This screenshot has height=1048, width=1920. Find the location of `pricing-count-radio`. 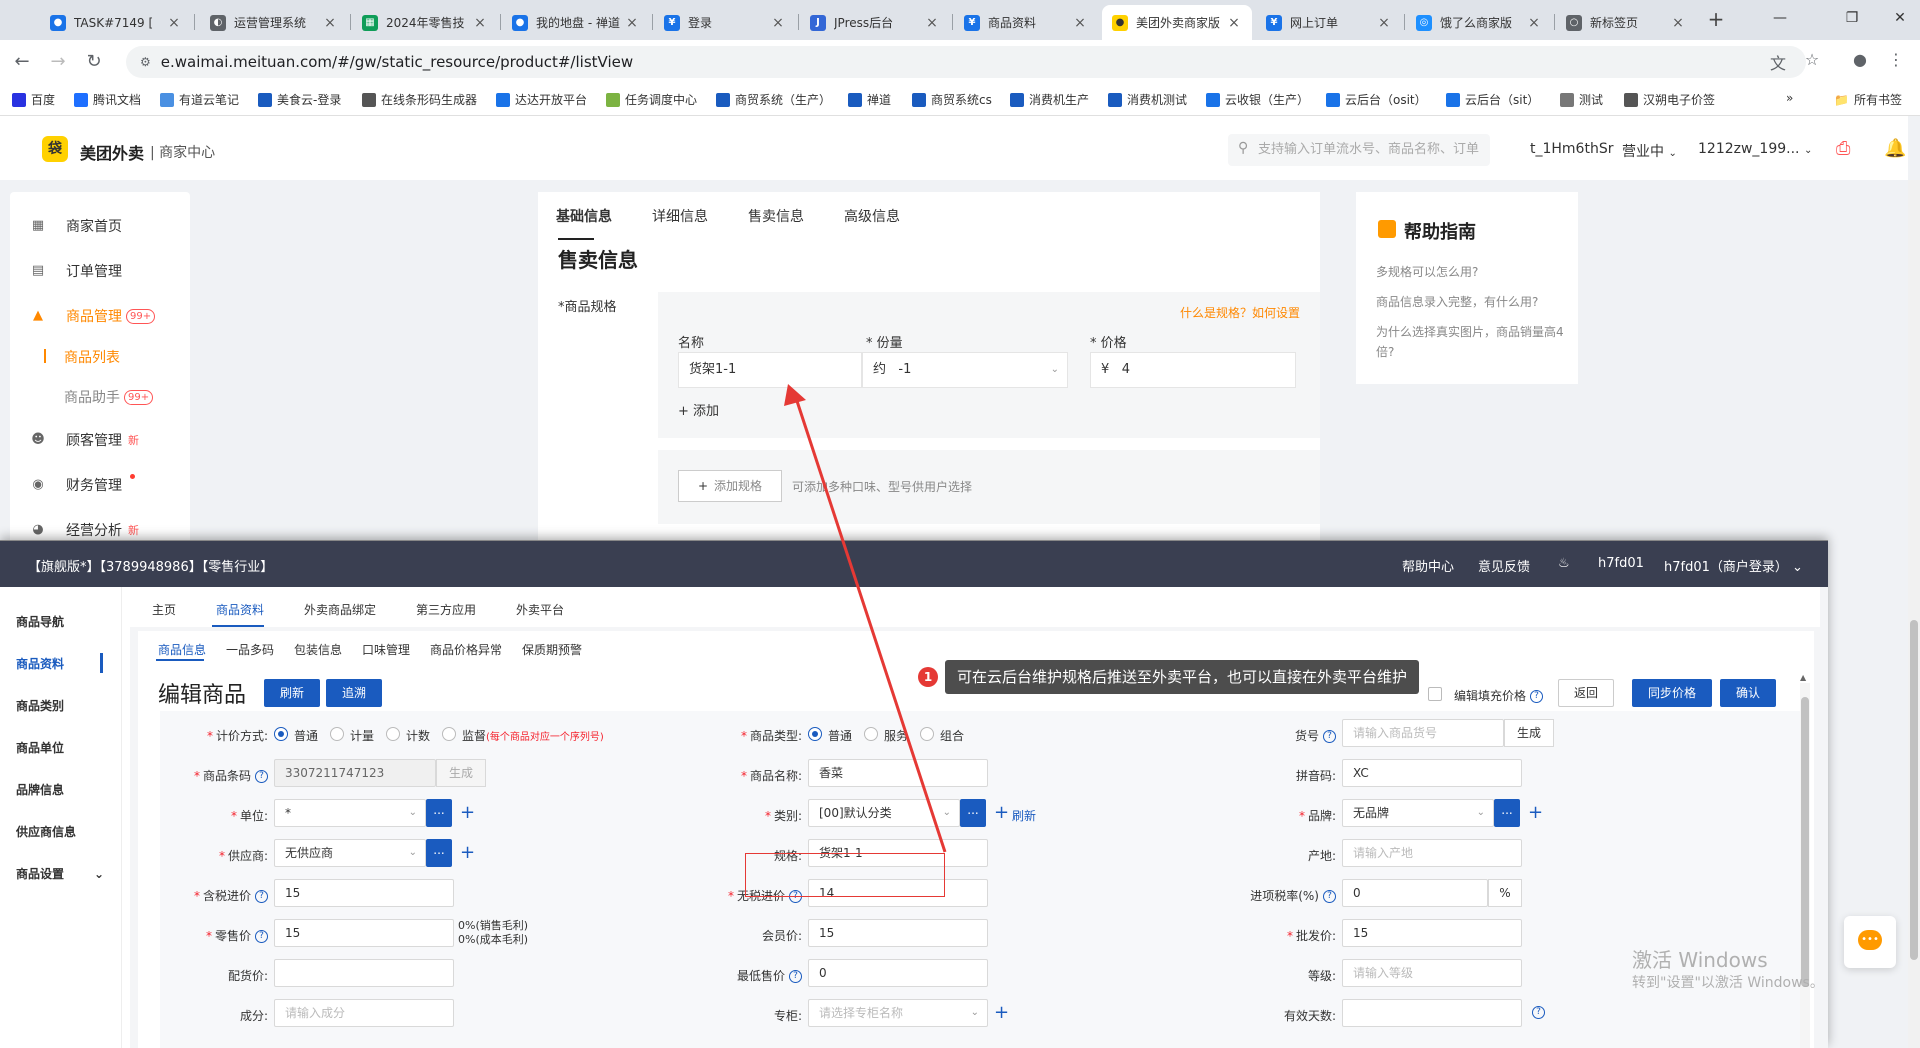

pricing-count-radio is located at coordinates (393, 734).